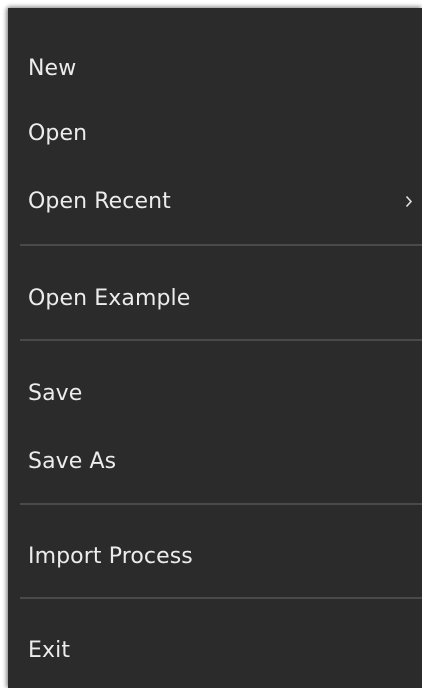 The image size is (422, 688). What do you see at coordinates (215, 556) in the screenshot?
I see `menu-item-import-process: Import Process` at bounding box center [215, 556].